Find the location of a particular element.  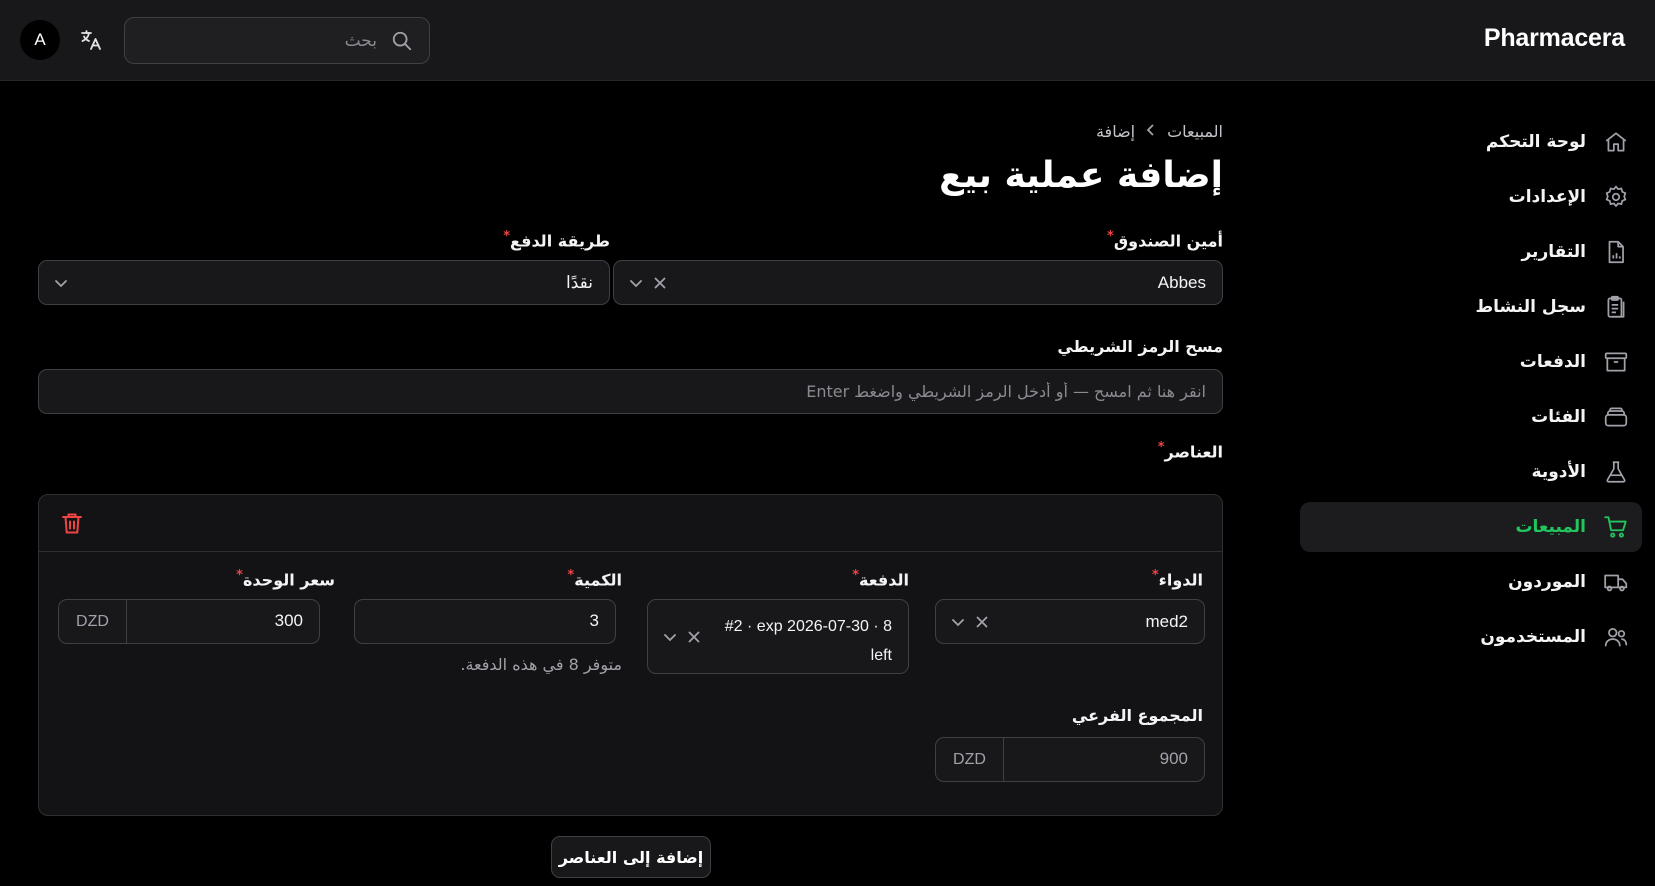

unit-price-value: 300 is located at coordinates (288, 620).